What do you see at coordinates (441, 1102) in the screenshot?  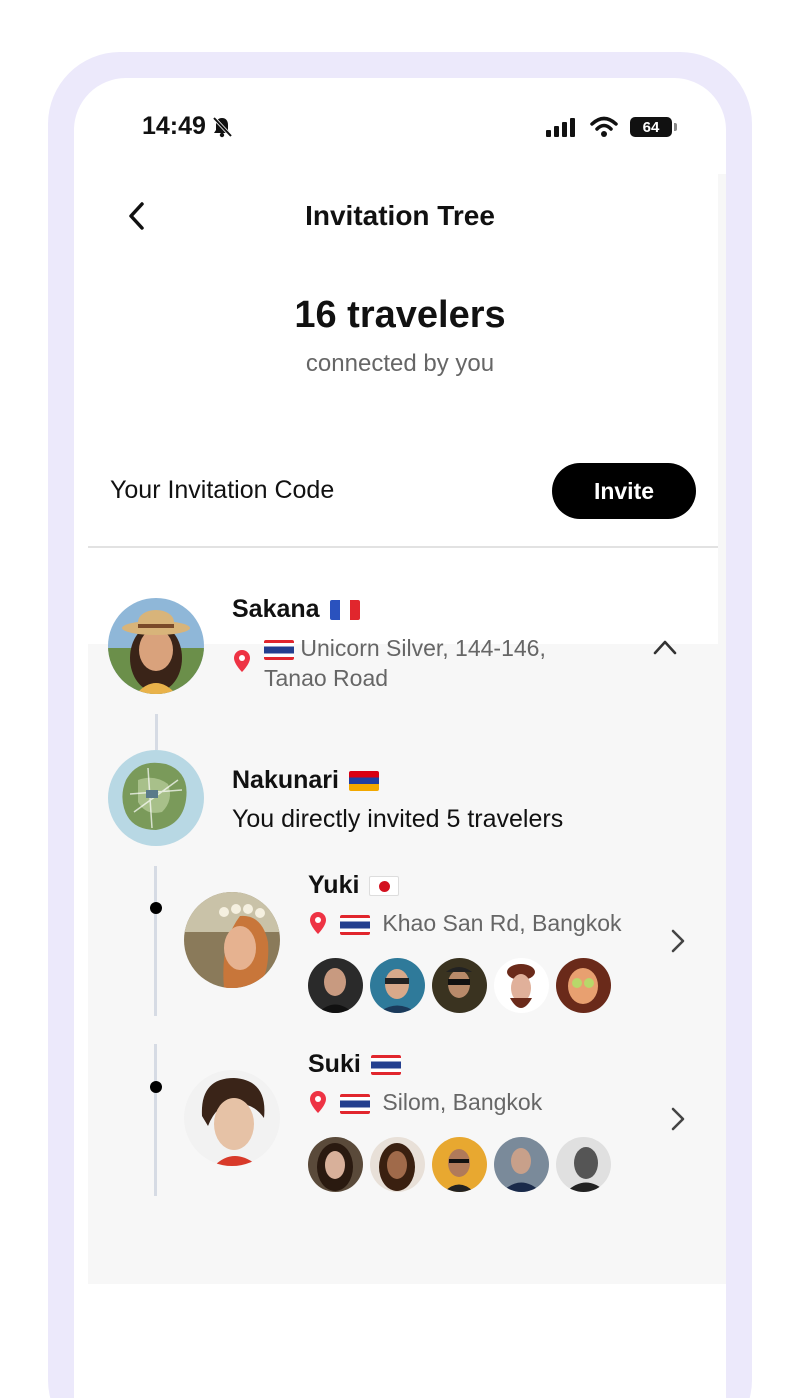 I see `invitee-location: Silom, Bangkok` at bounding box center [441, 1102].